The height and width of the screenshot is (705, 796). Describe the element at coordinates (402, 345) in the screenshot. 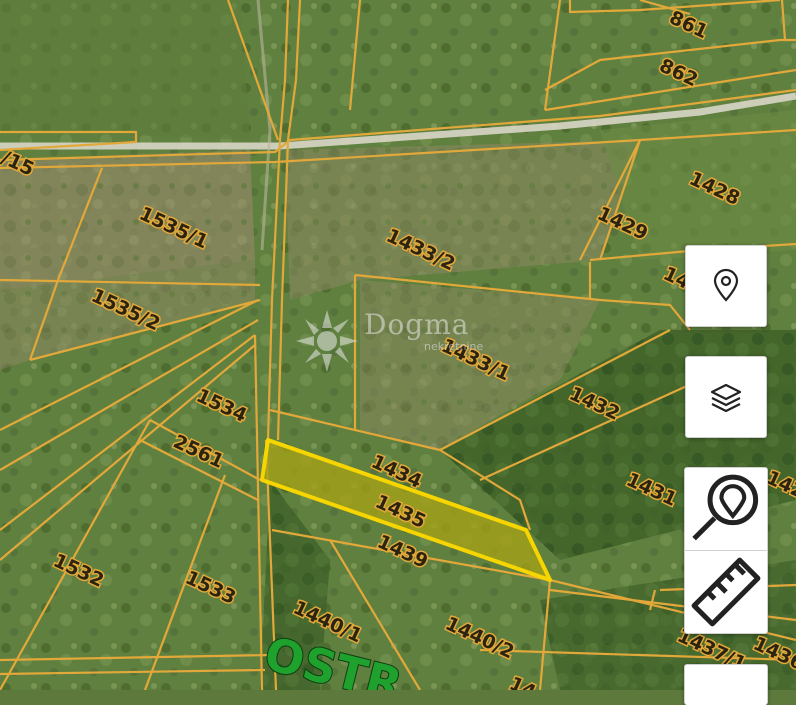

I see `watermark: Dogma nekretnine` at that location.